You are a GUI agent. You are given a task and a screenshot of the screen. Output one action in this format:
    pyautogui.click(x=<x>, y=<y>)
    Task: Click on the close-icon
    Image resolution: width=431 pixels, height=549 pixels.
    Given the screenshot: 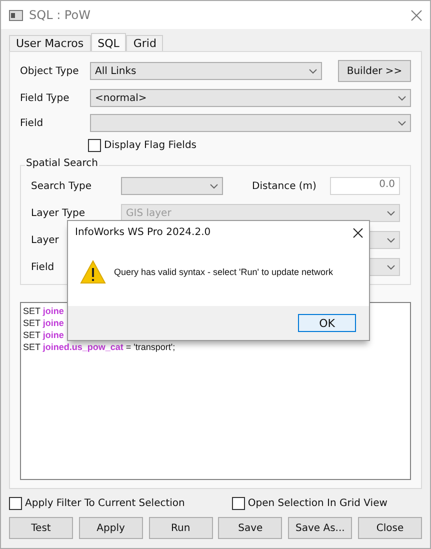 What is the action you would take?
    pyautogui.click(x=358, y=233)
    